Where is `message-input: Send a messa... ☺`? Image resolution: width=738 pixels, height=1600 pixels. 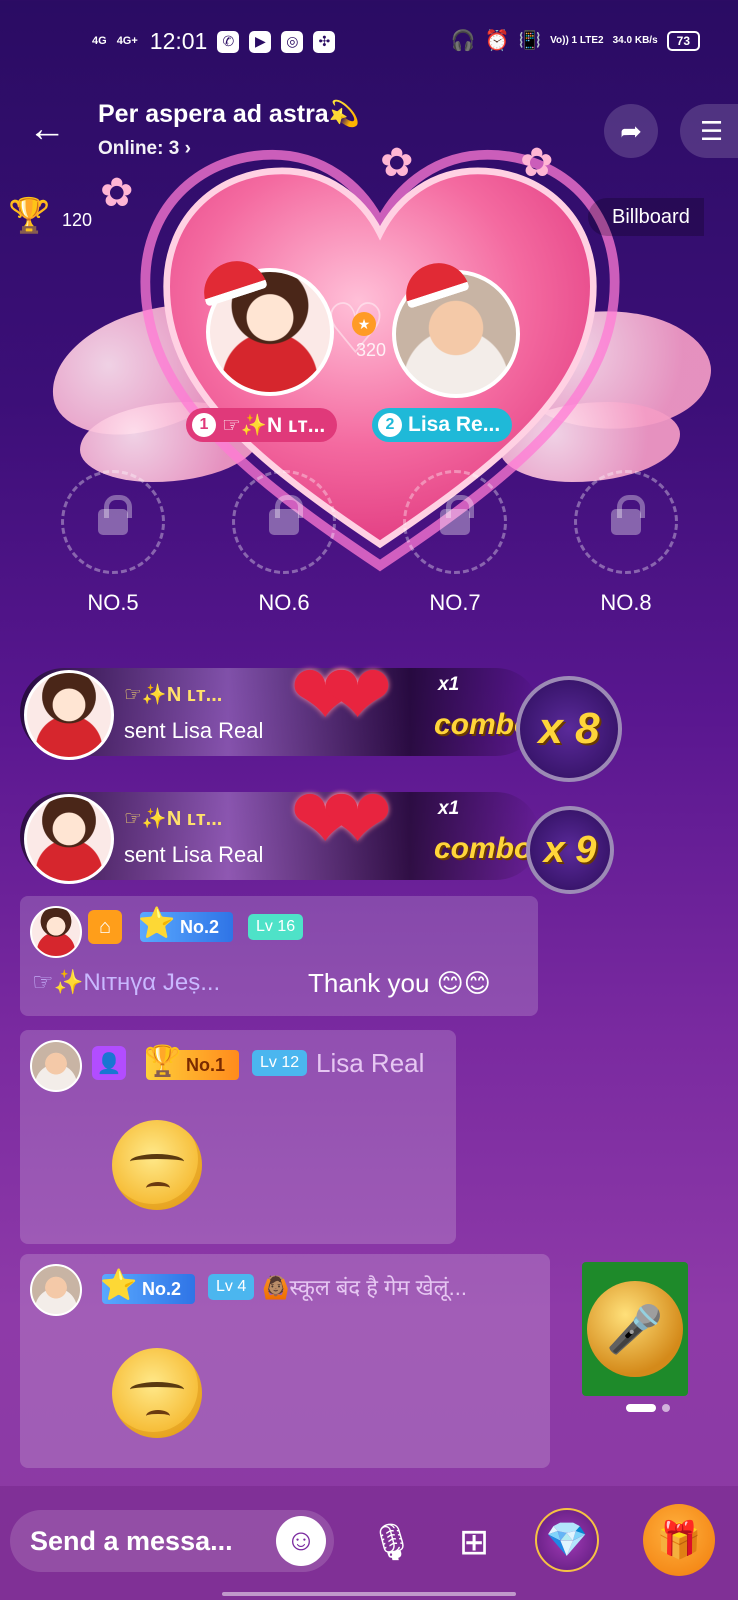
message-input: Send a messa... ☺ is located at coordinates (172, 1541).